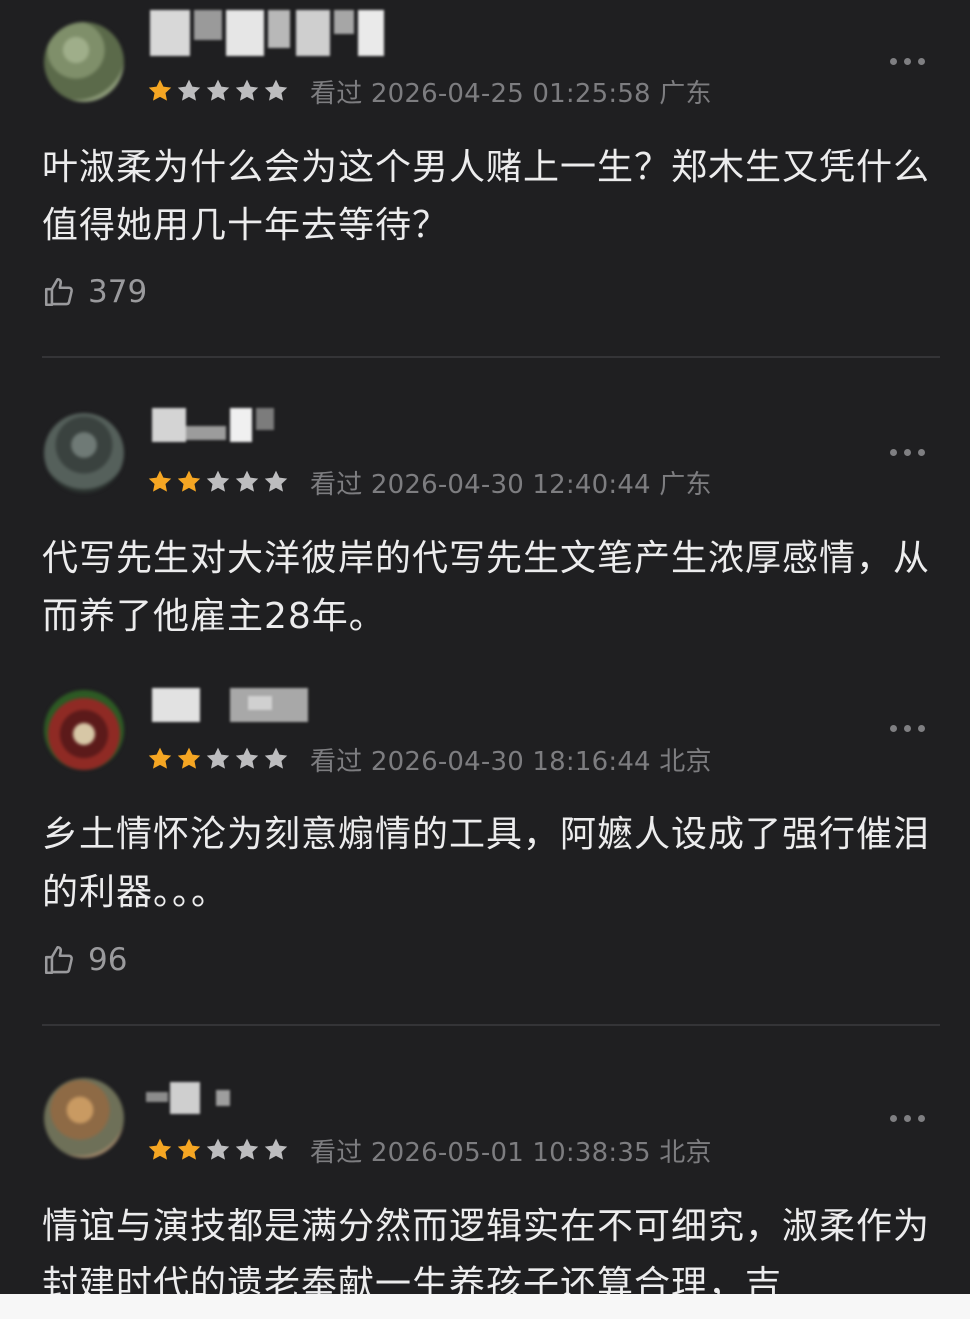 The width and height of the screenshot is (970, 1319). Describe the element at coordinates (108, 960) in the screenshot. I see `like-count: 96` at that location.